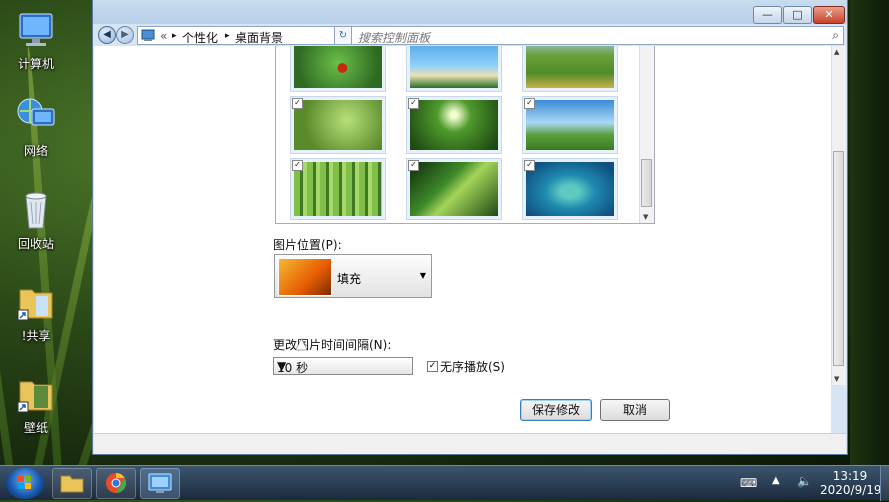  What do you see at coordinates (804, 481) in the screenshot?
I see `volume-icon: 🔈` at bounding box center [804, 481].